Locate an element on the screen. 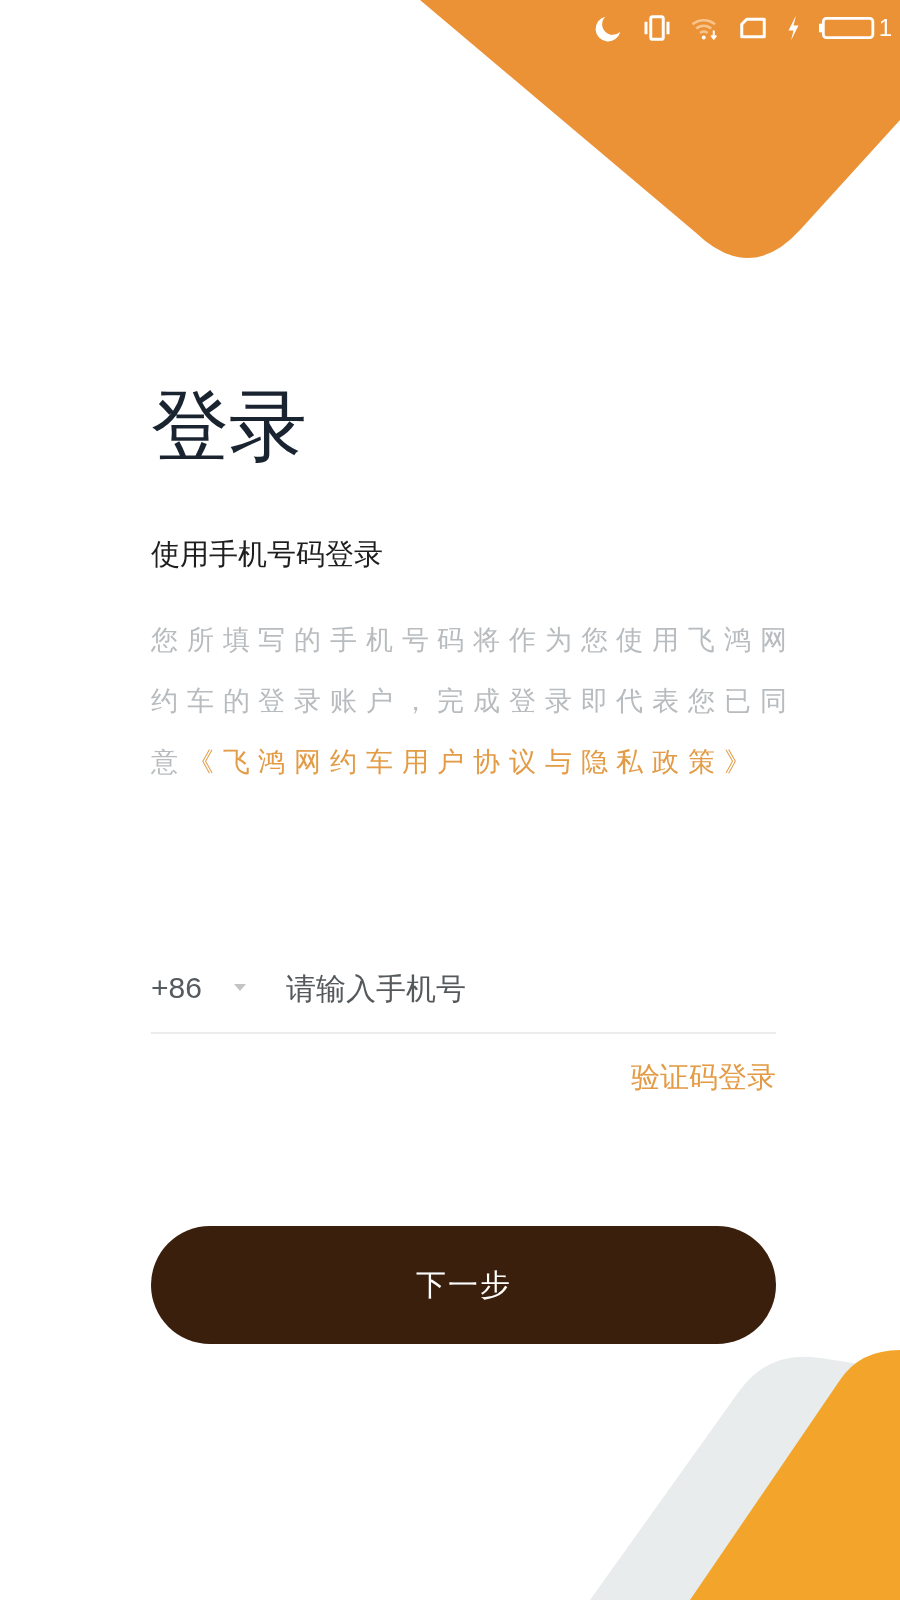  subtitle: 使用手机号码登录 is located at coordinates (267, 554).